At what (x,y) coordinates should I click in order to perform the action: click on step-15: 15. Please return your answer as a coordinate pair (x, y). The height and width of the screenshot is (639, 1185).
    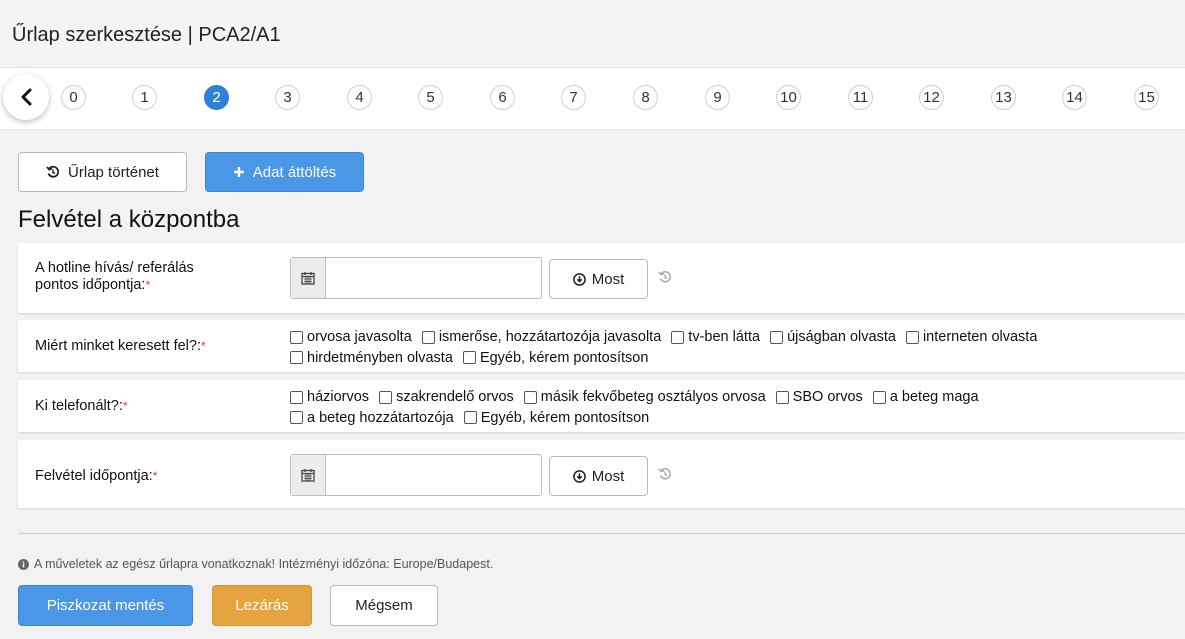
    Looking at the image, I should click on (1146, 97).